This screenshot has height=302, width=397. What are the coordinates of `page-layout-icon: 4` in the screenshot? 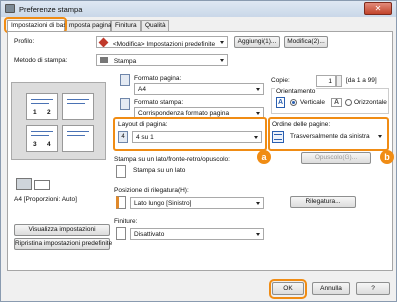 It's located at (123, 137).